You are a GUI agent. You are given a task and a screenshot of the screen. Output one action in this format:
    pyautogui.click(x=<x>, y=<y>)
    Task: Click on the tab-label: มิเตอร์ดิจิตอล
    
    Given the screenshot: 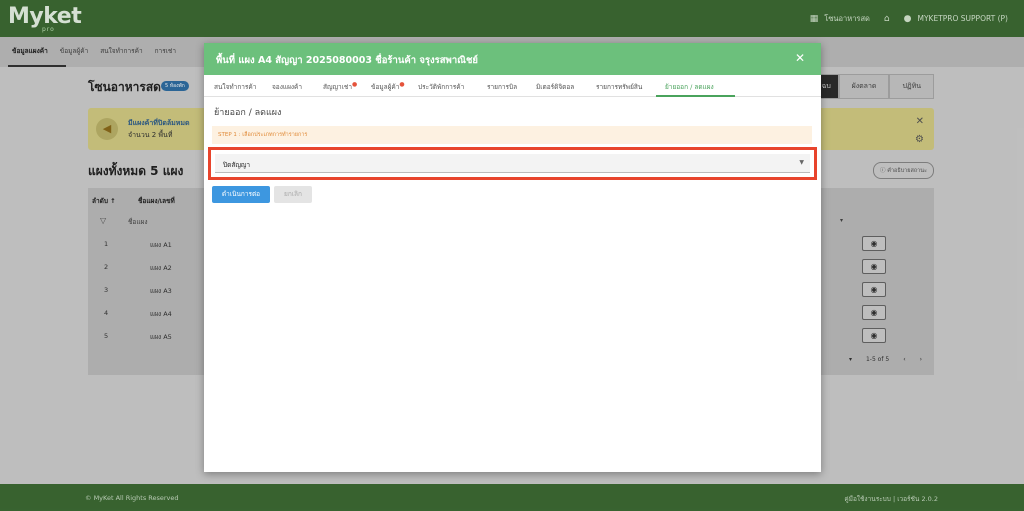 What is the action you would take?
    pyautogui.click(x=555, y=87)
    